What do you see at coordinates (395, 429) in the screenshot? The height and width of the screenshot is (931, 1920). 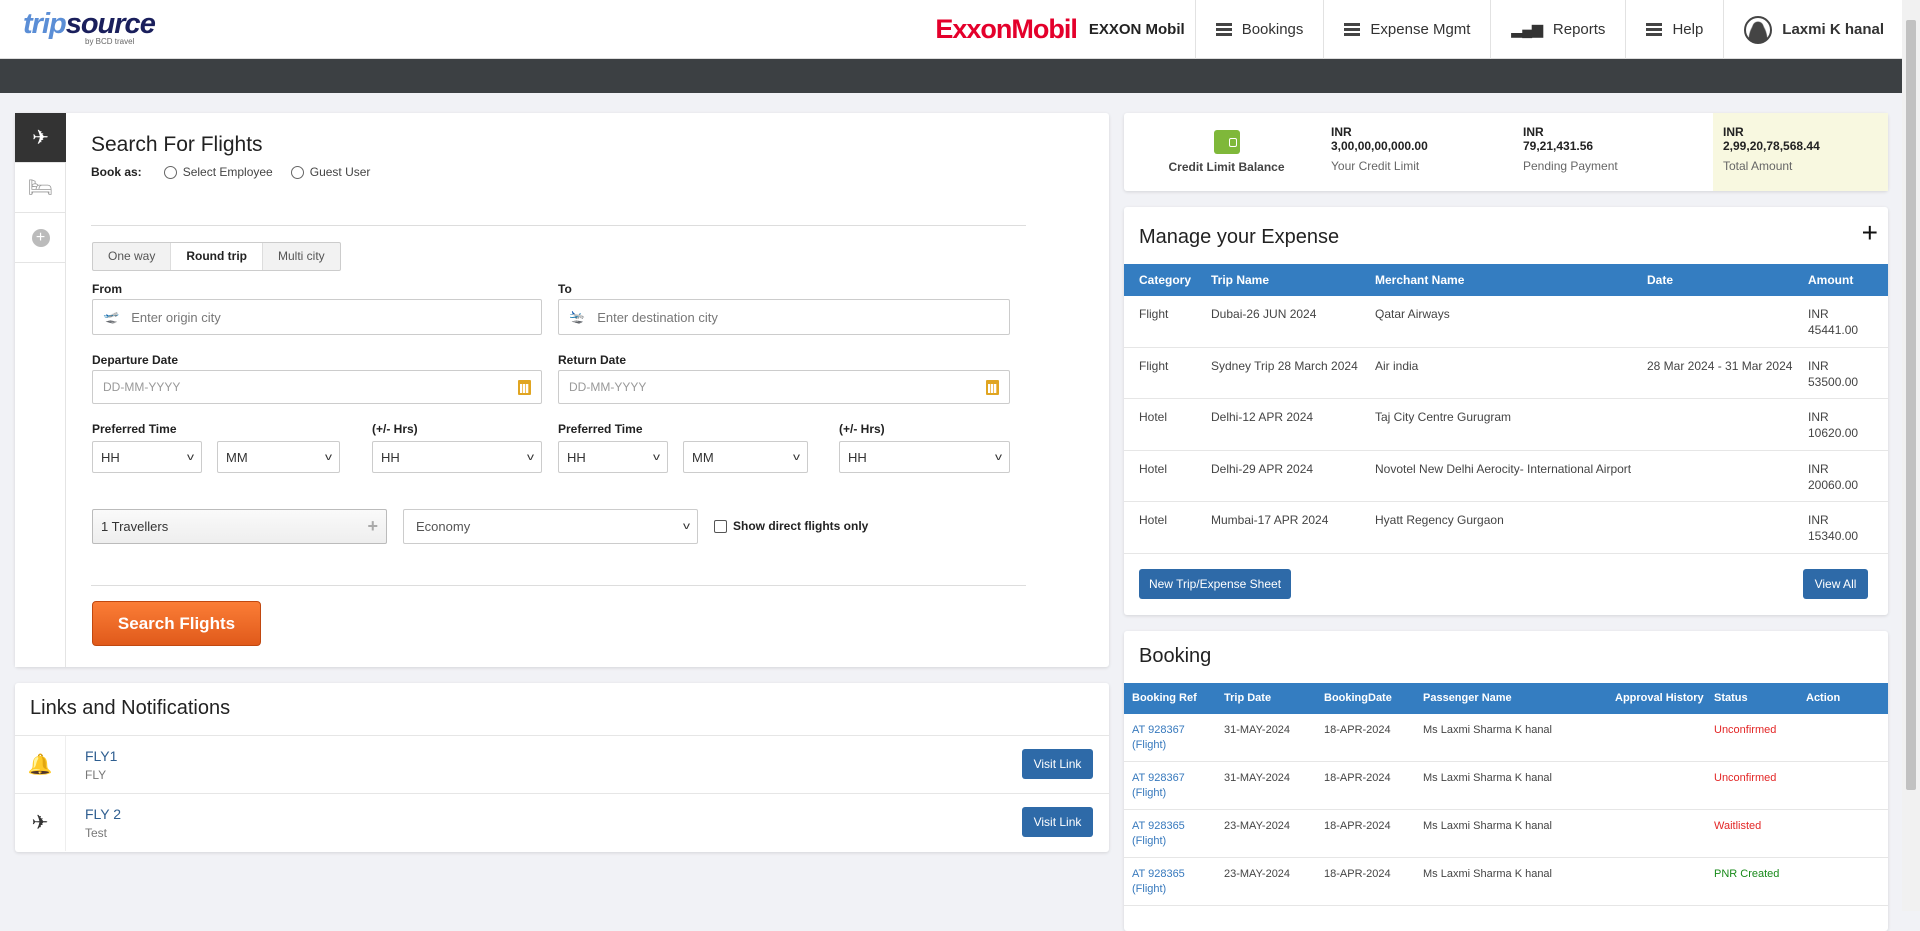 I see `departure-hrs-label: (+/- Hrs)` at bounding box center [395, 429].